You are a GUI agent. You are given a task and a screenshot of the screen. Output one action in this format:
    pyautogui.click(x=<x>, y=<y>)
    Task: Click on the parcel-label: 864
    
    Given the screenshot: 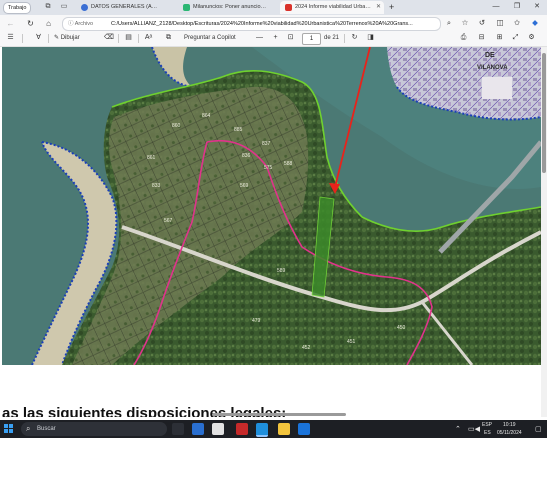 What is the action you would take?
    pyautogui.click(x=206, y=116)
    